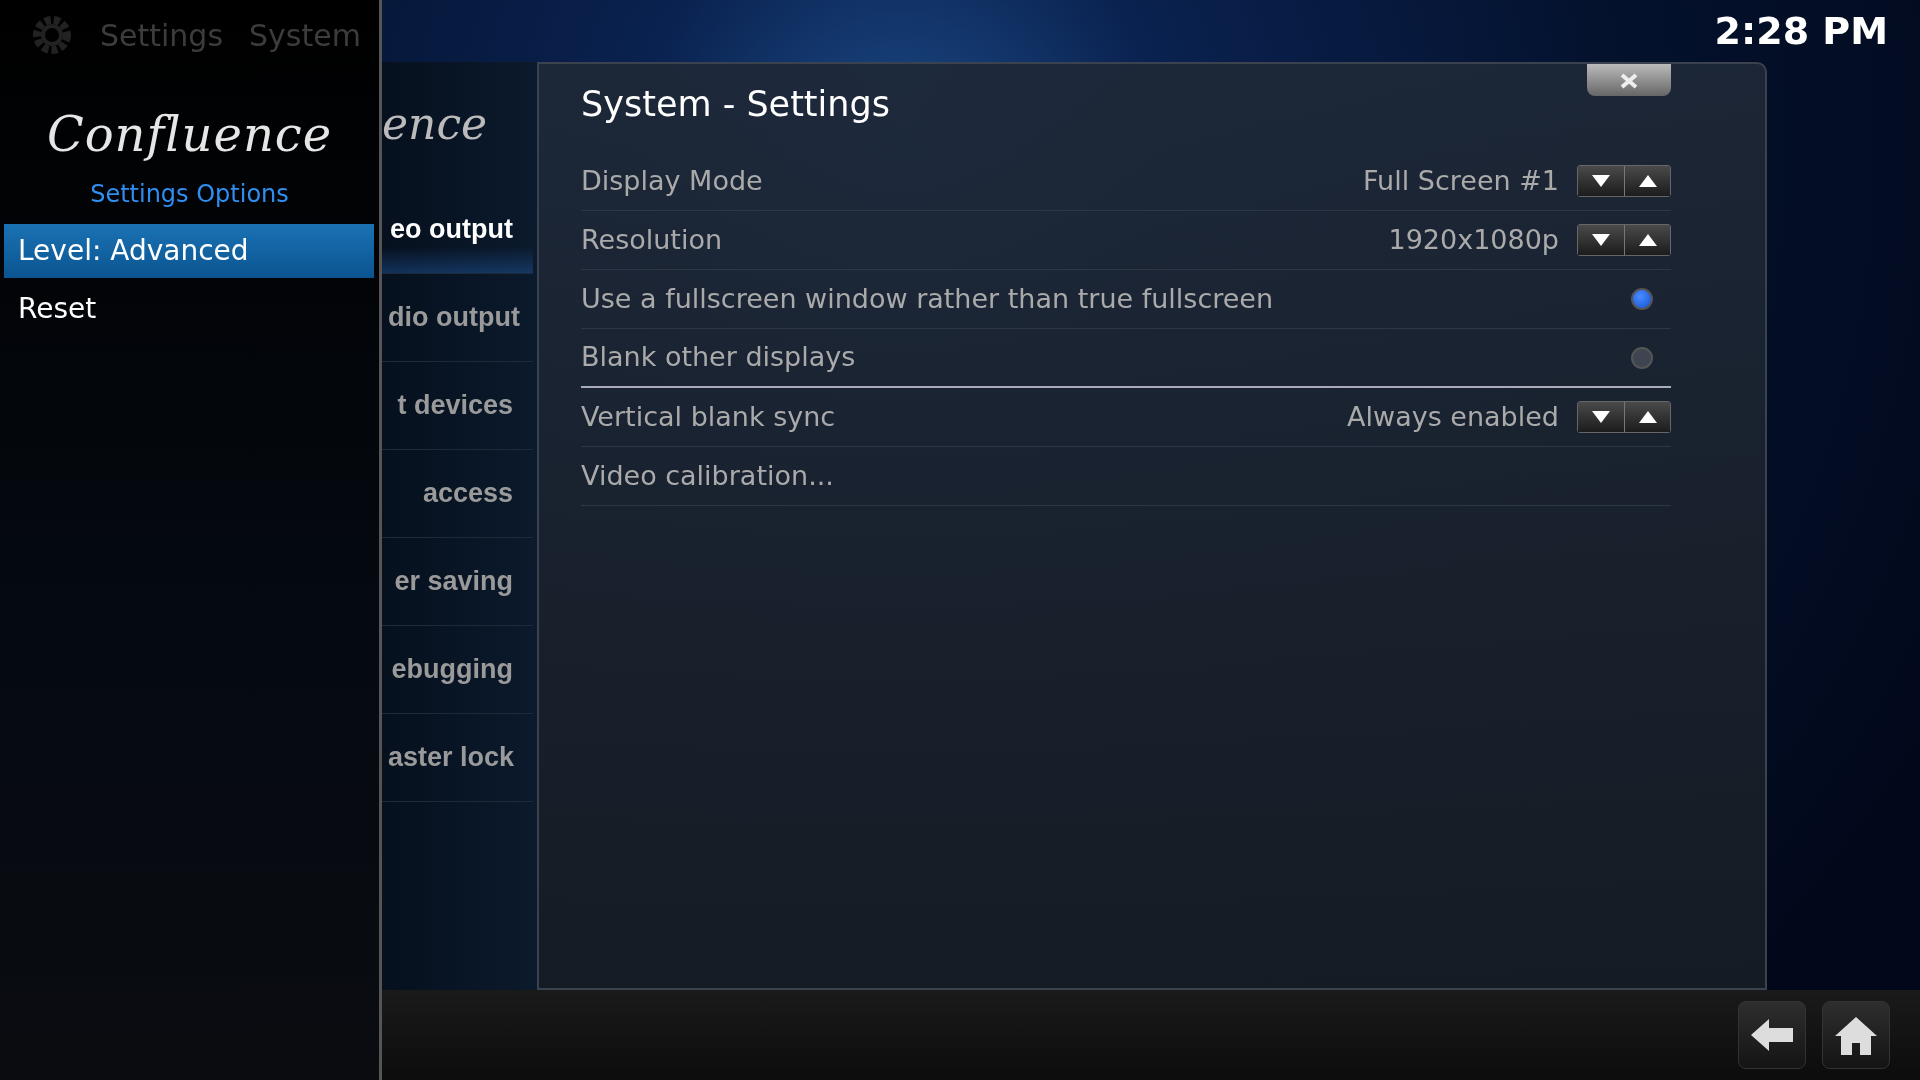 The width and height of the screenshot is (1920, 1080). What do you see at coordinates (963, 181) in the screenshot?
I see `setting-label: Display Mode` at bounding box center [963, 181].